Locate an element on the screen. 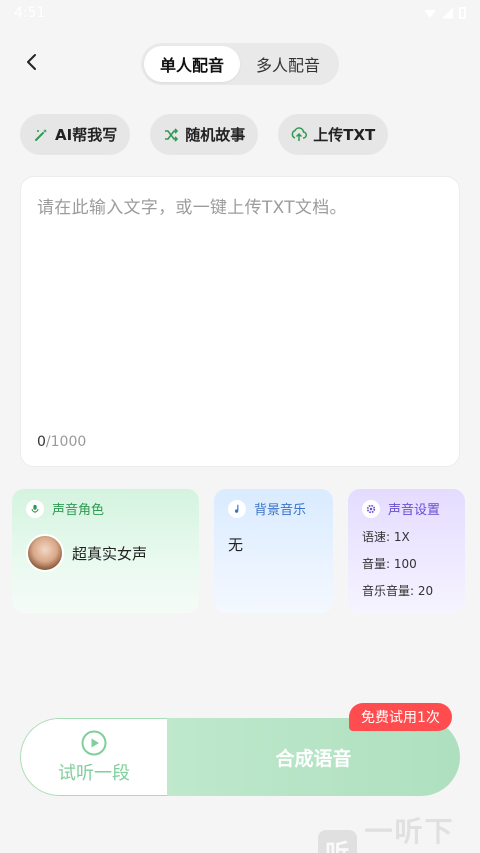 Image resolution: width=480 pixels, height=853 pixels. char-counter: 0/1000 is located at coordinates (61, 442).